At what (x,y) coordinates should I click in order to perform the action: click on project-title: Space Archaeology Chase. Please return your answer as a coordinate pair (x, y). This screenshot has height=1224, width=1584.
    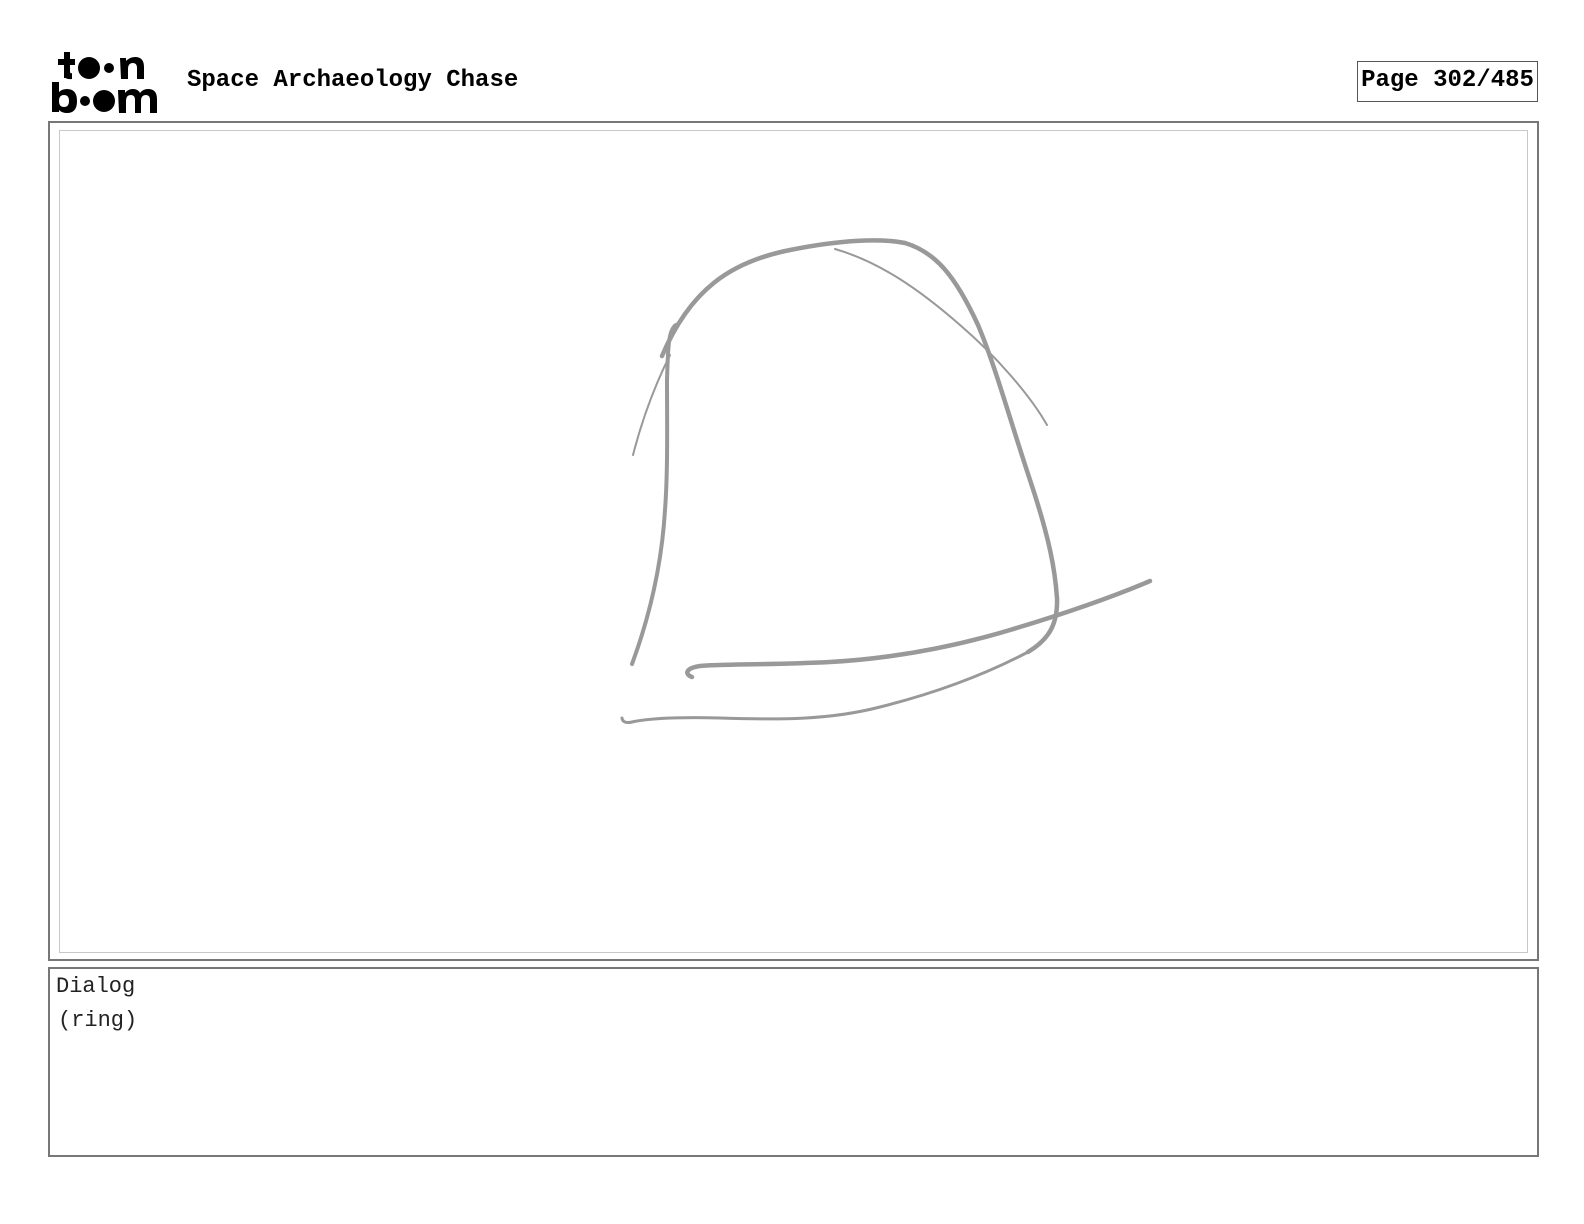
    Looking at the image, I should click on (353, 80).